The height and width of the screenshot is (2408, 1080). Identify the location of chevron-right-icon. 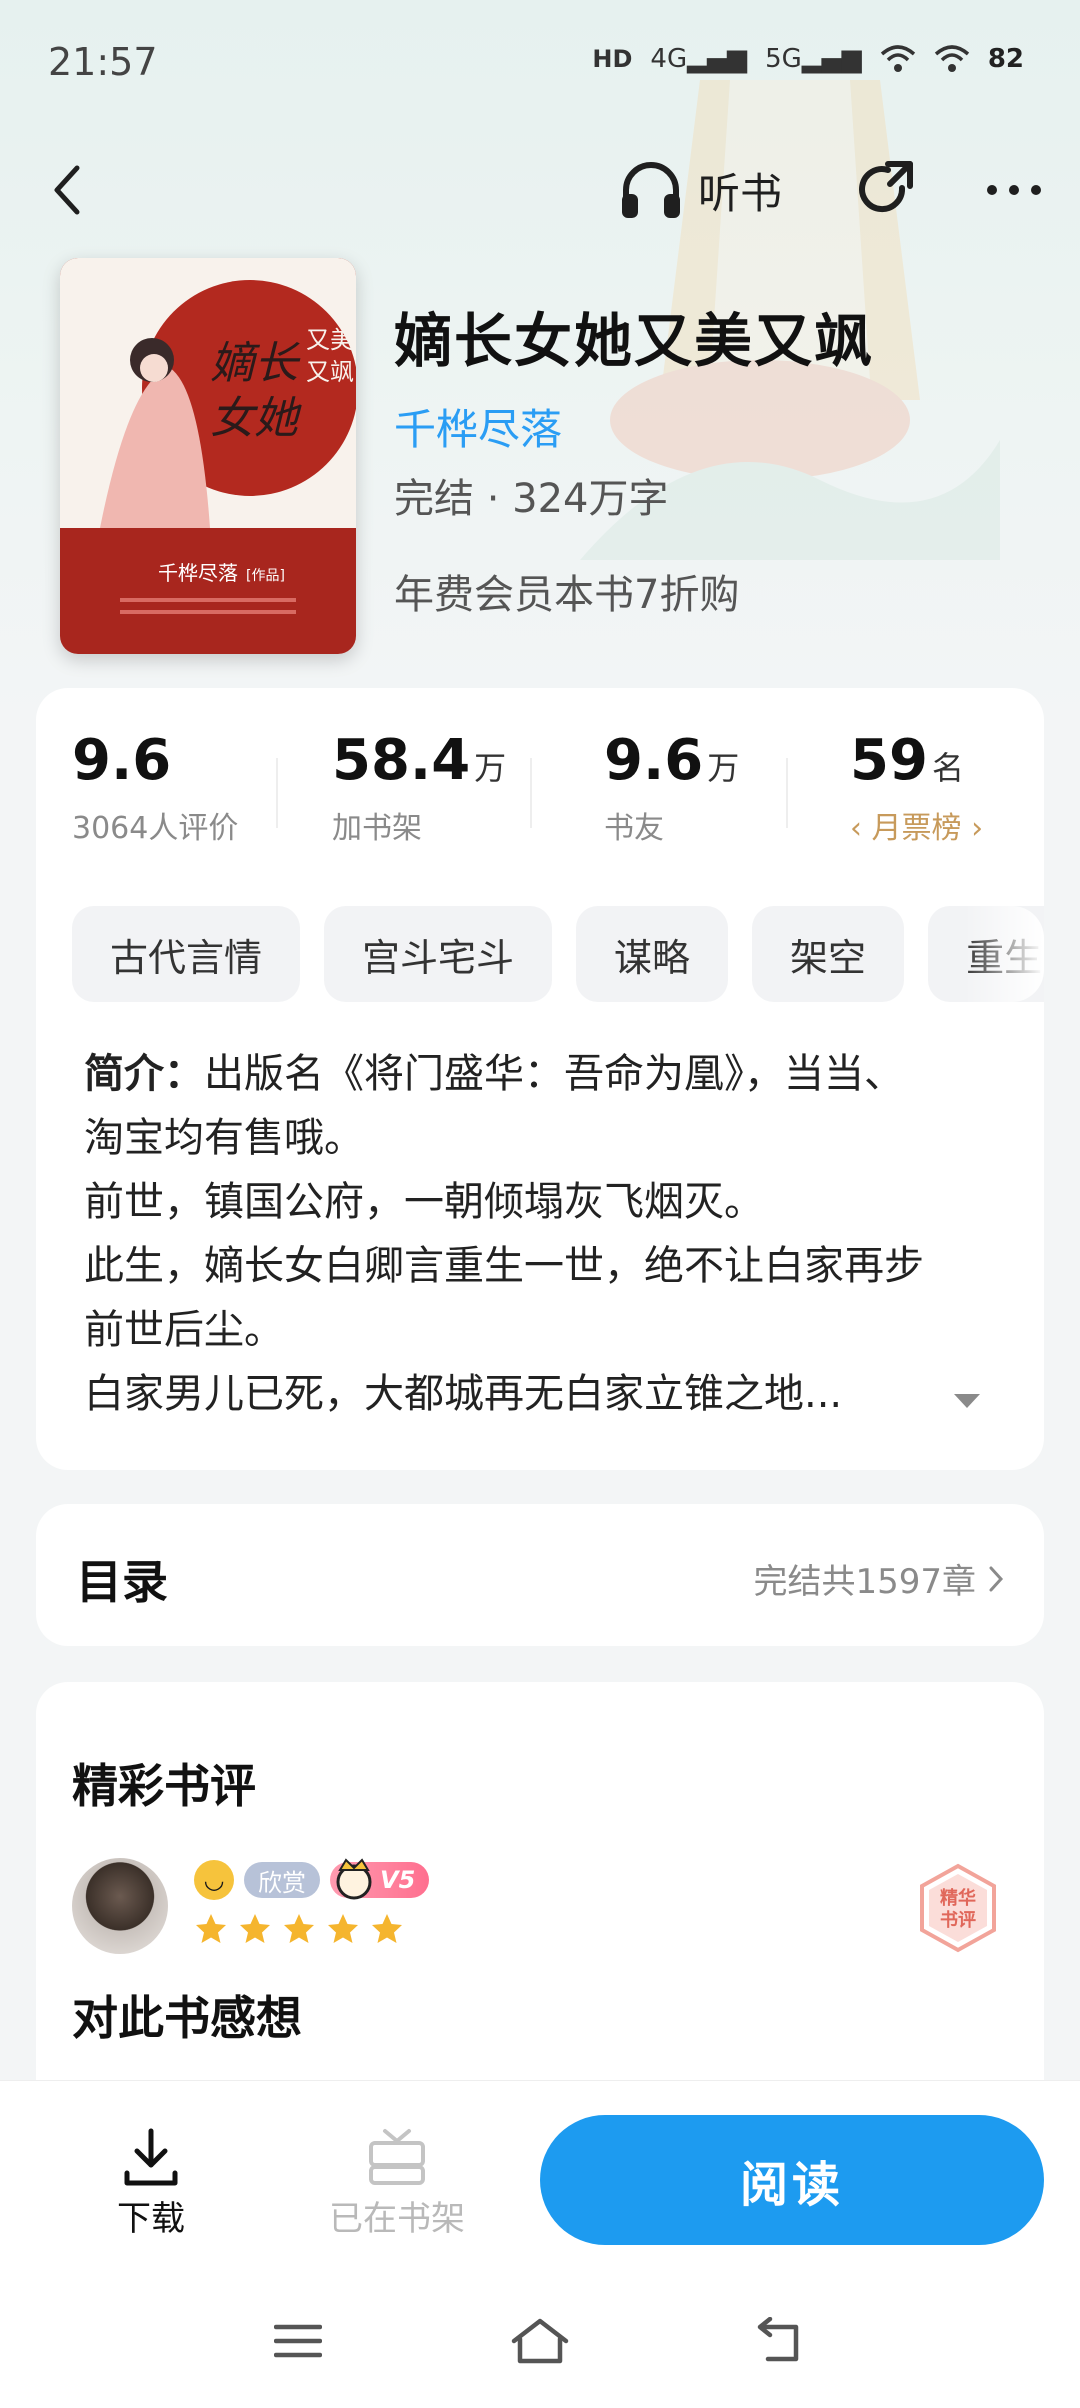
(996, 1578).